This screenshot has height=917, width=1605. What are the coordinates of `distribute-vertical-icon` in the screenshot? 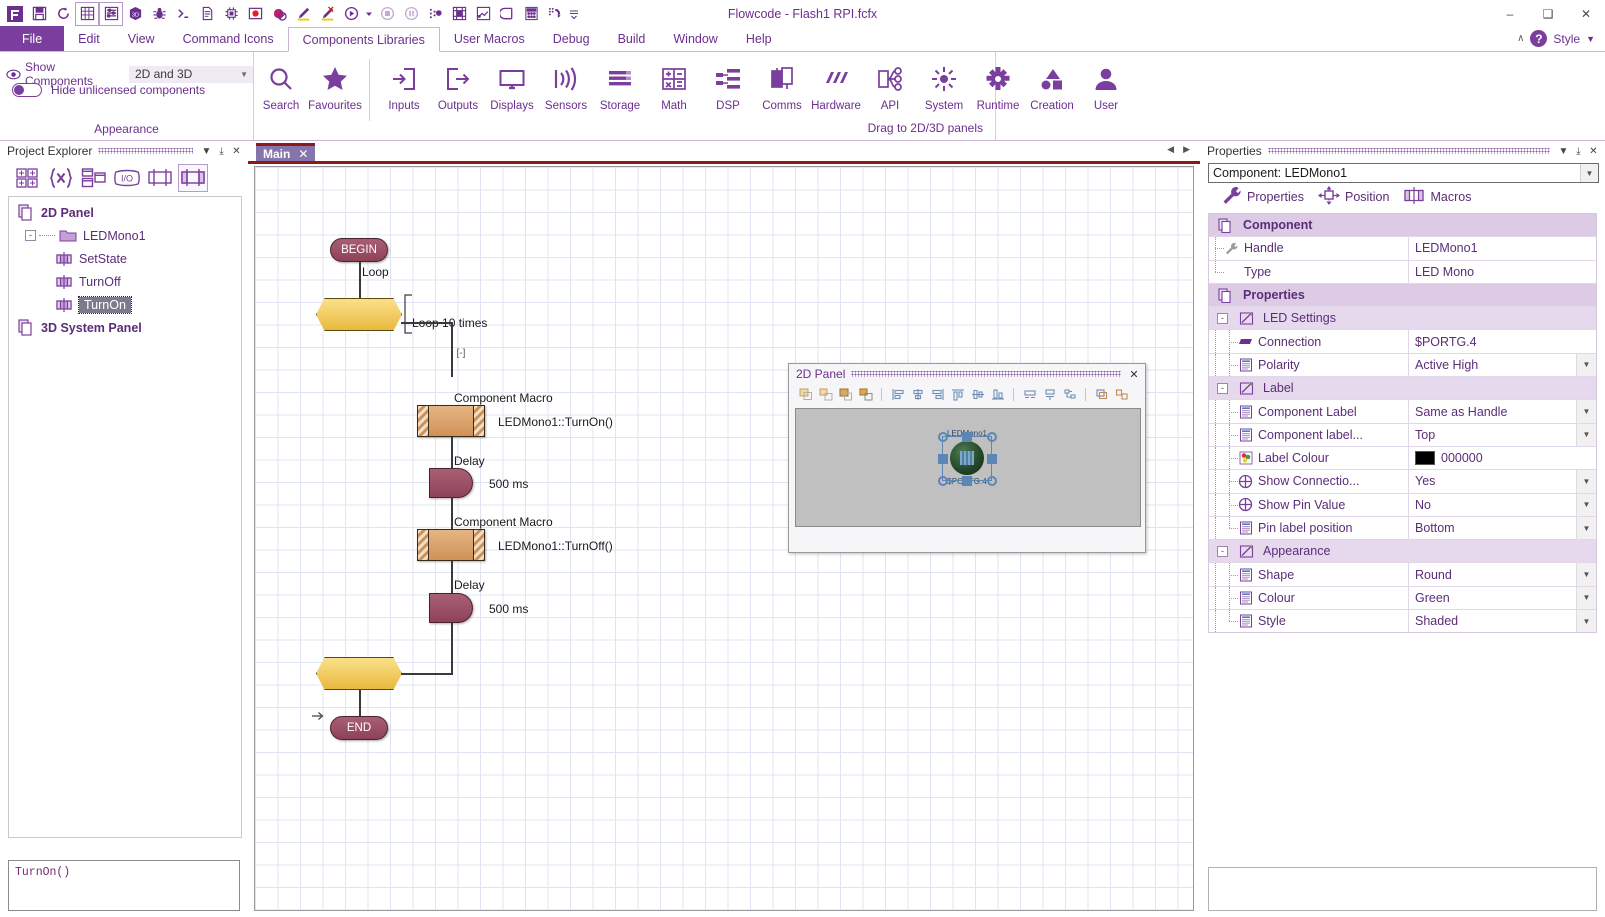 It's located at (1049, 394).